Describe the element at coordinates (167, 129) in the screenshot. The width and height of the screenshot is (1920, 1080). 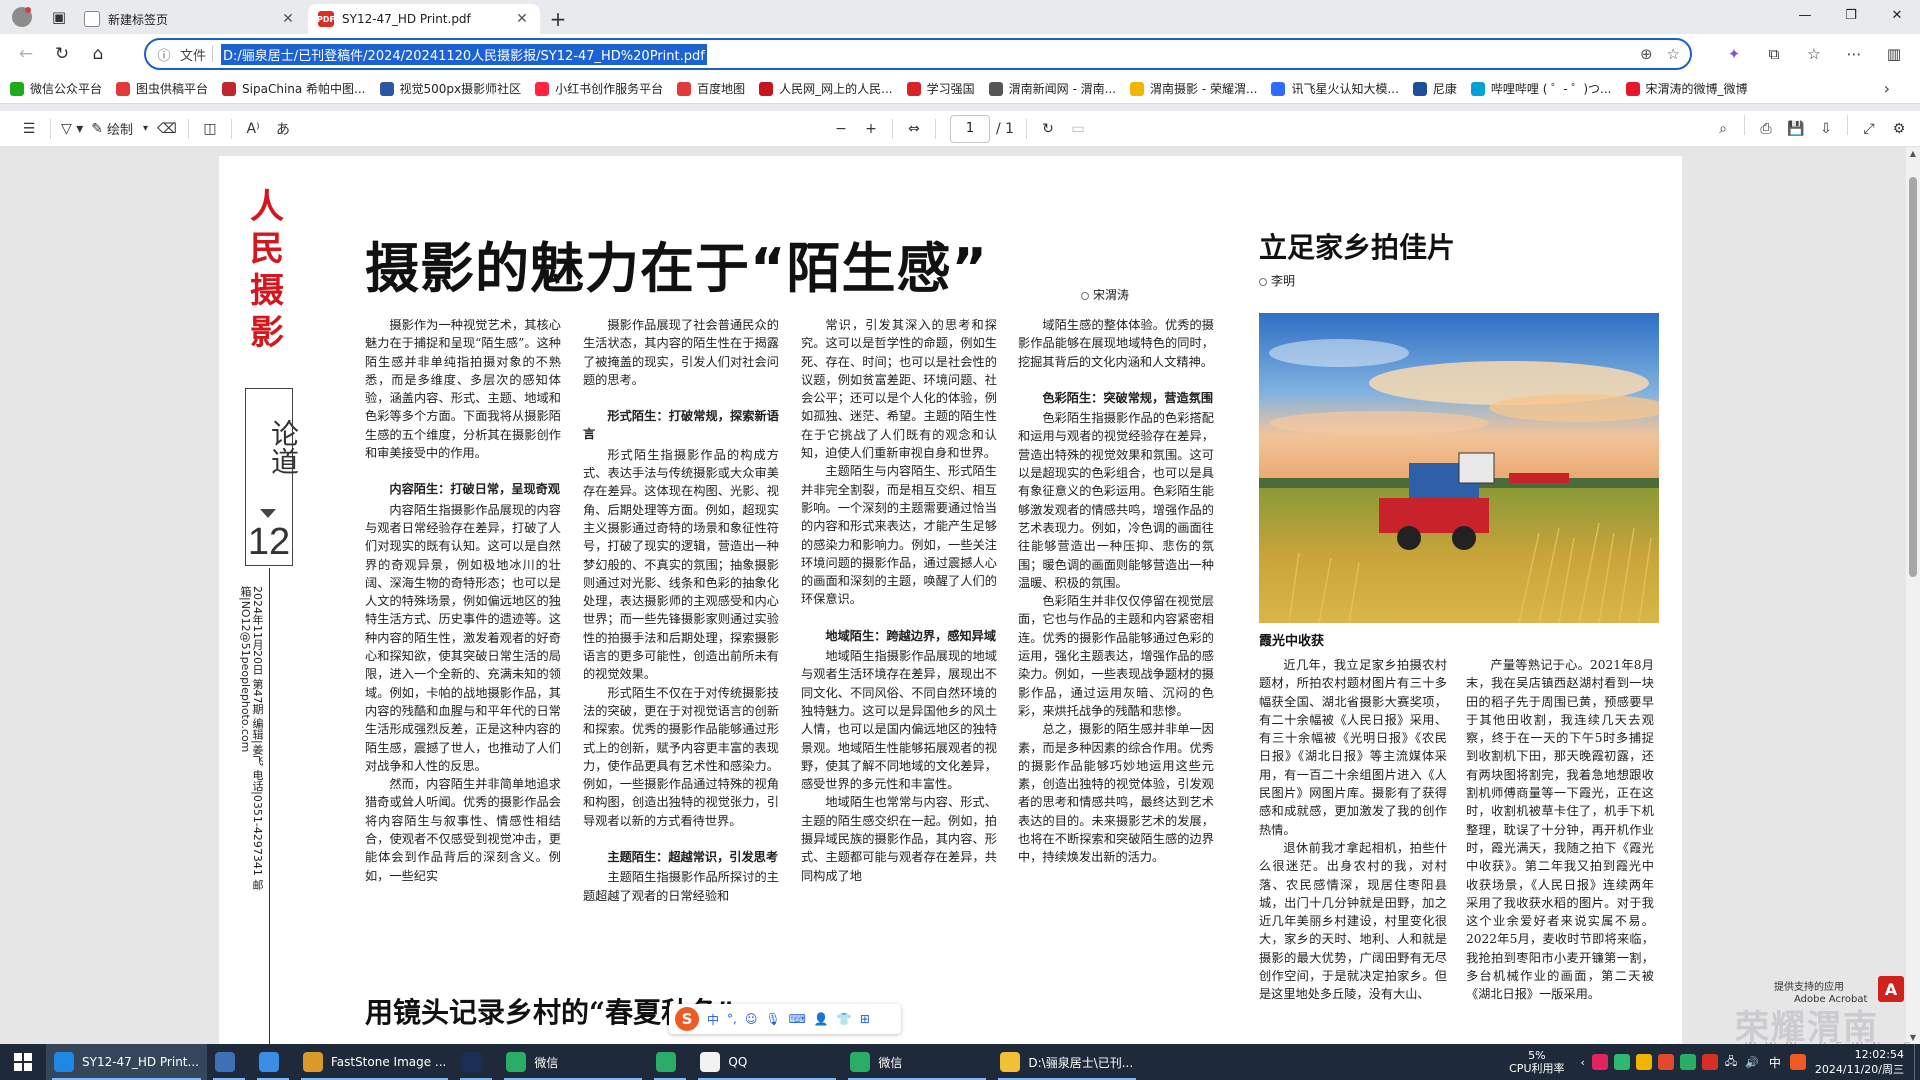
I see `eraser-icon: ⌫` at that location.